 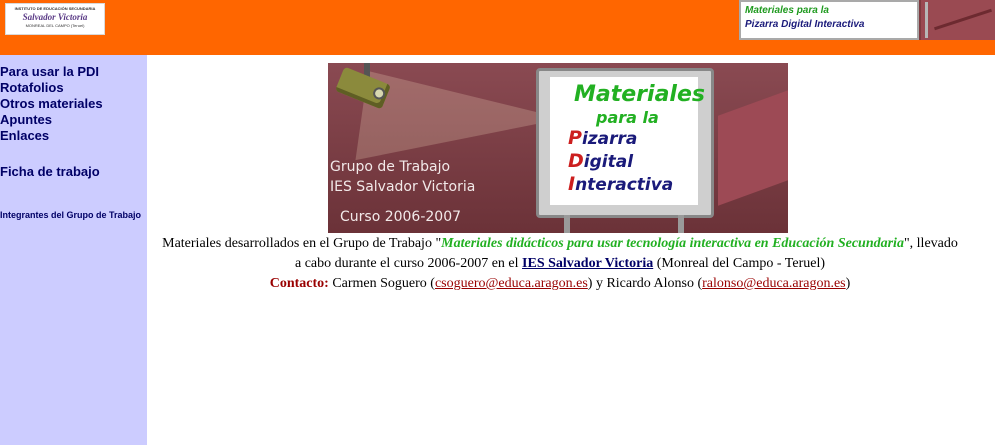 What do you see at coordinates (401, 217) in the screenshot?
I see `hero-caption-year: Curso 2006-2007` at bounding box center [401, 217].